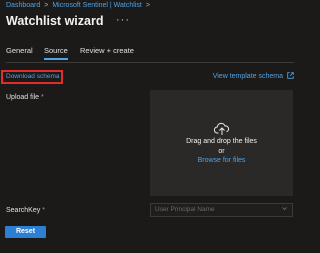 The width and height of the screenshot is (320, 253). I want to click on external-link-icon, so click(290, 76).